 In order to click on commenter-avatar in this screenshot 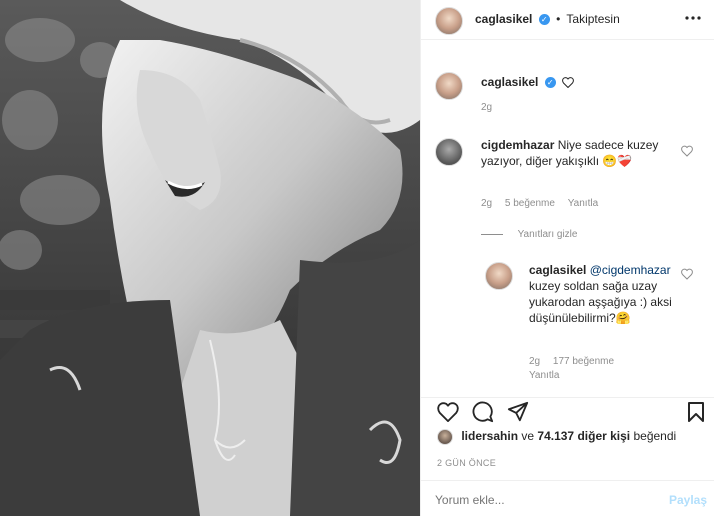, I will do `click(449, 152)`.